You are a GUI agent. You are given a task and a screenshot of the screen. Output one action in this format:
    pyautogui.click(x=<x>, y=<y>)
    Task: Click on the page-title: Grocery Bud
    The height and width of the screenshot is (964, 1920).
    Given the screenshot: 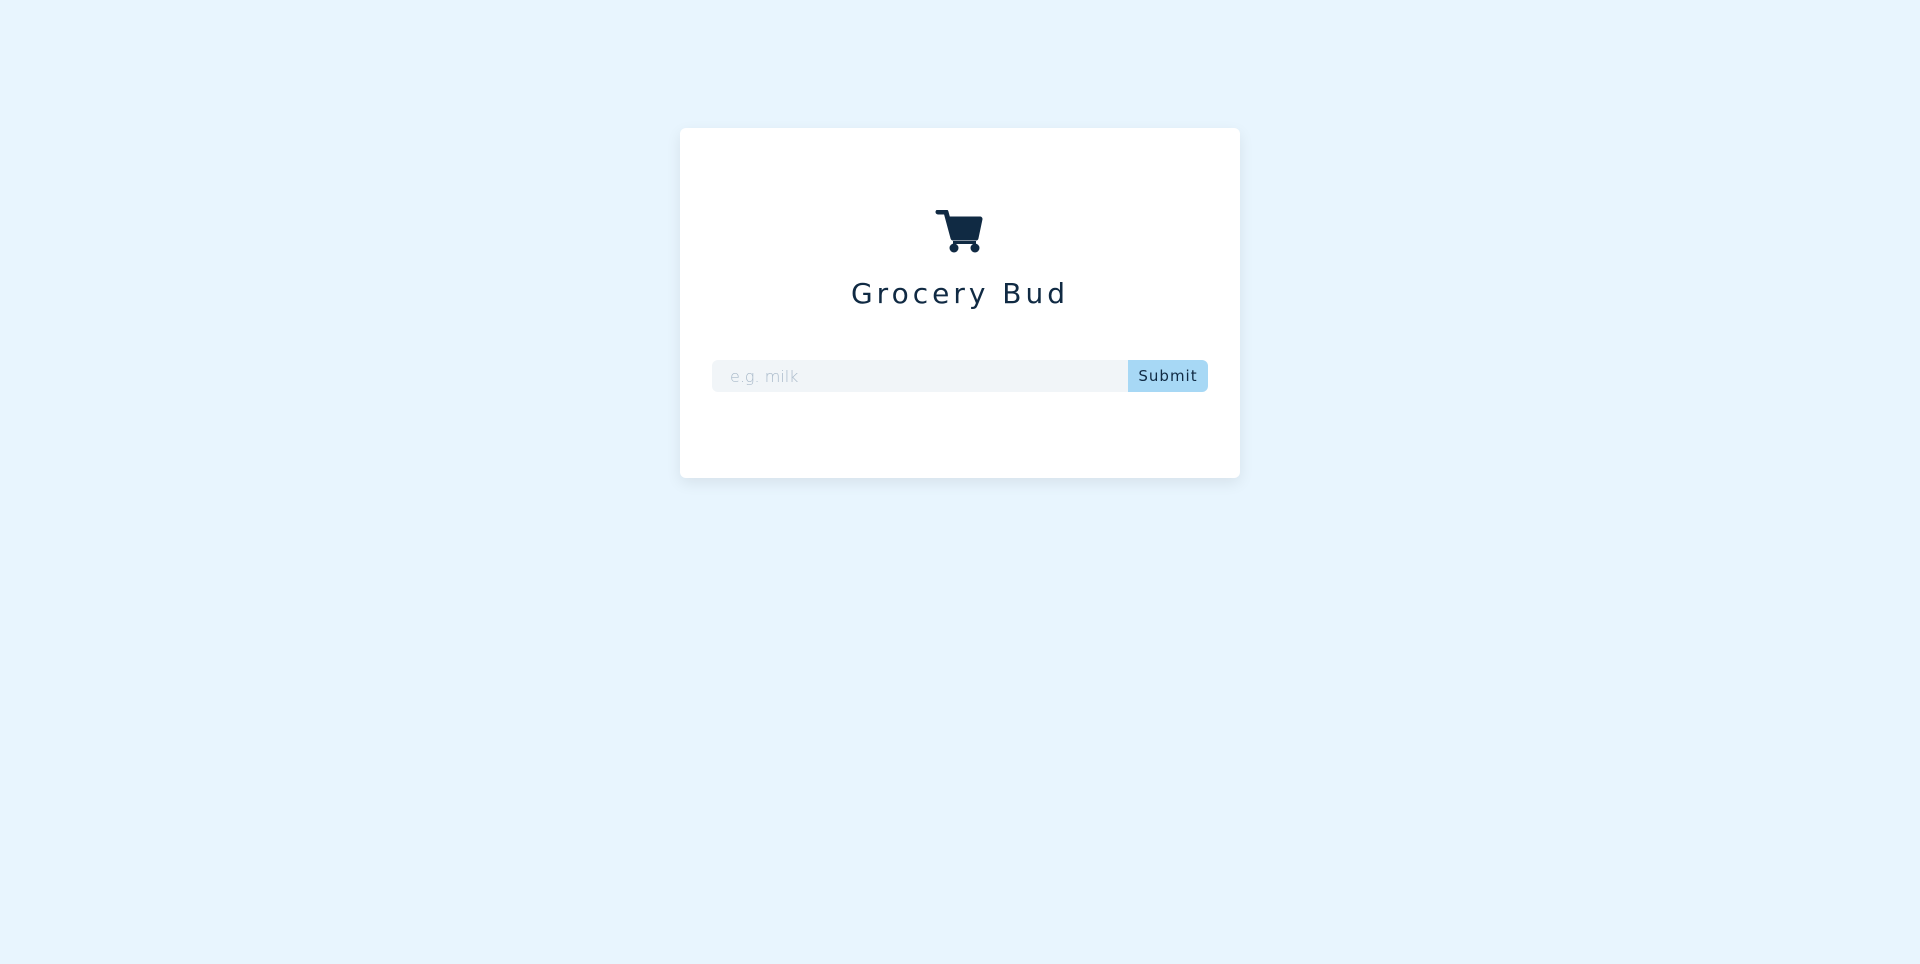 What is the action you would take?
    pyautogui.click(x=960, y=293)
    